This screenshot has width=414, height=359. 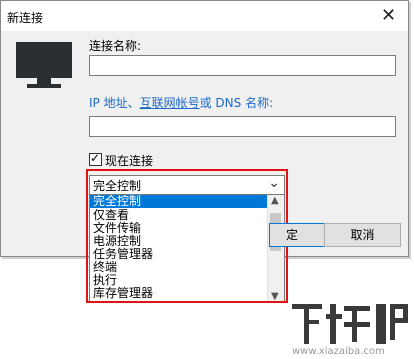 What do you see at coordinates (338, 351) in the screenshot?
I see `watermark-url: www.xiazaiba.com` at bounding box center [338, 351].